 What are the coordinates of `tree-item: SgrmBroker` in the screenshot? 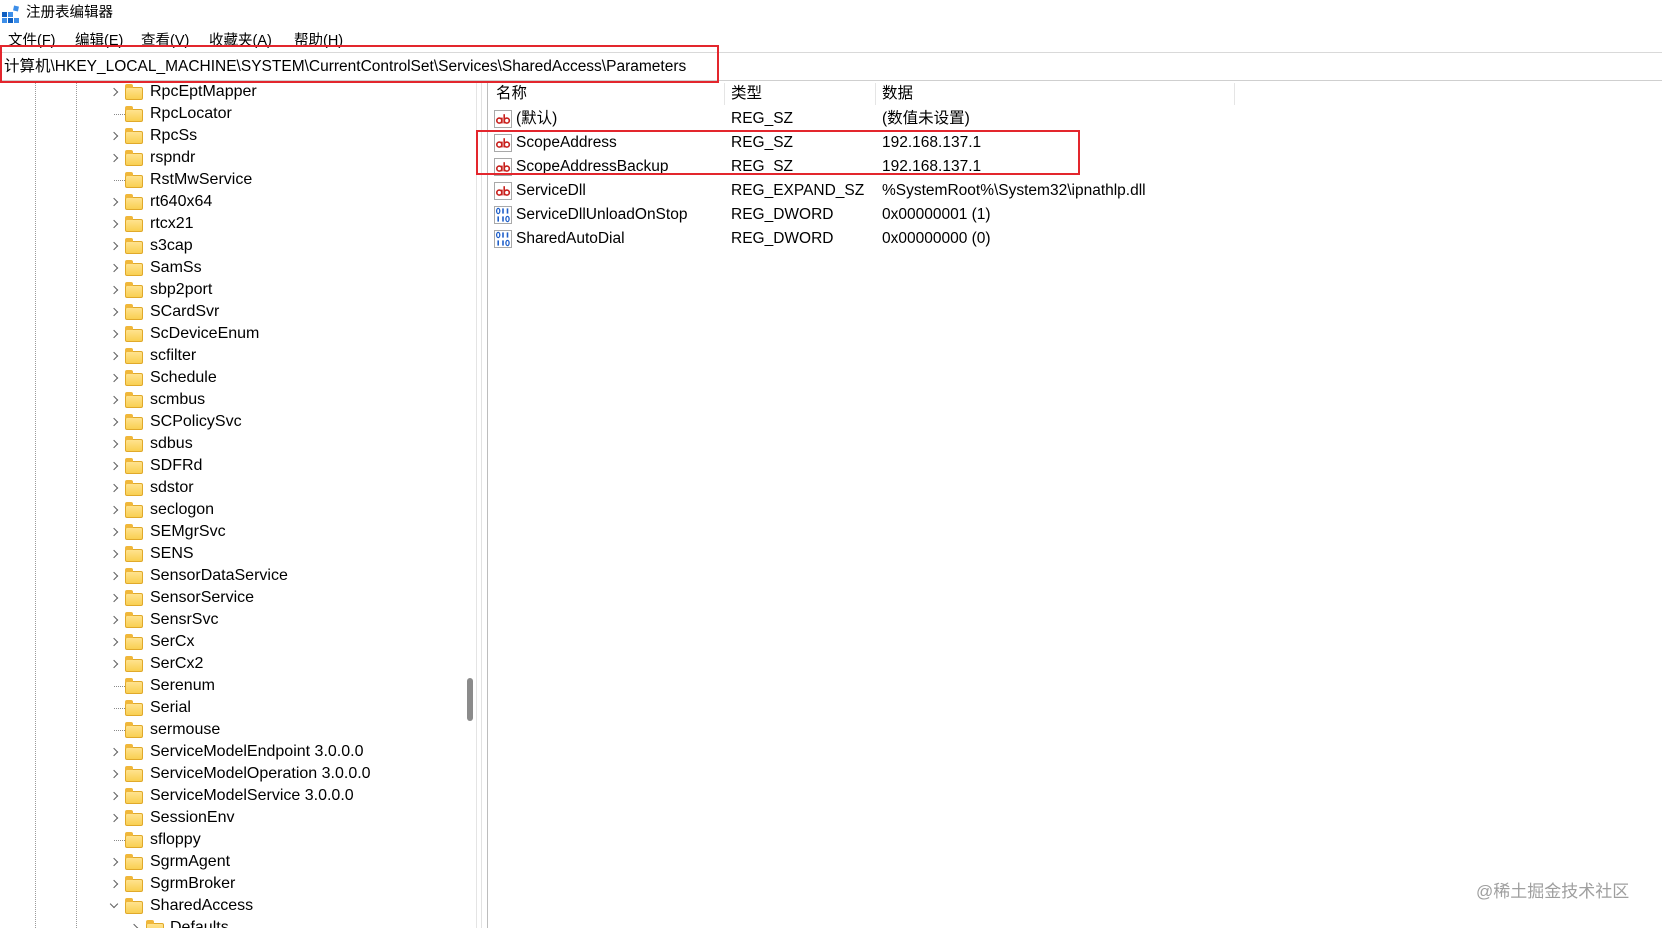 It's located at (231, 884).